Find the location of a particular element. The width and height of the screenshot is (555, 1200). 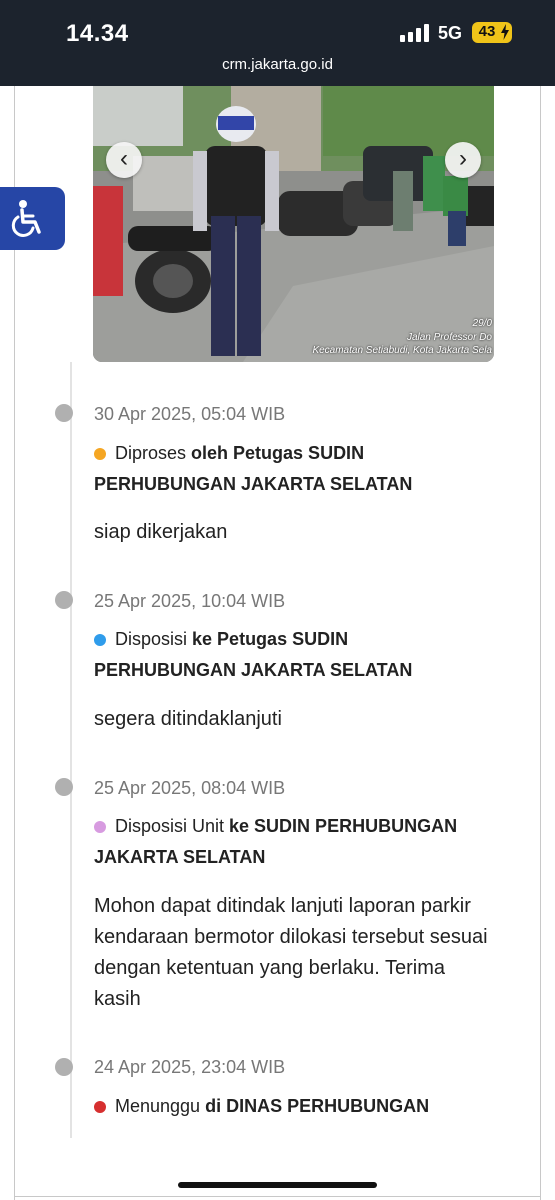

photo-stamp-area: Kecamatan Setiabudi, Kota Jakarta Sela is located at coordinates (402, 350).